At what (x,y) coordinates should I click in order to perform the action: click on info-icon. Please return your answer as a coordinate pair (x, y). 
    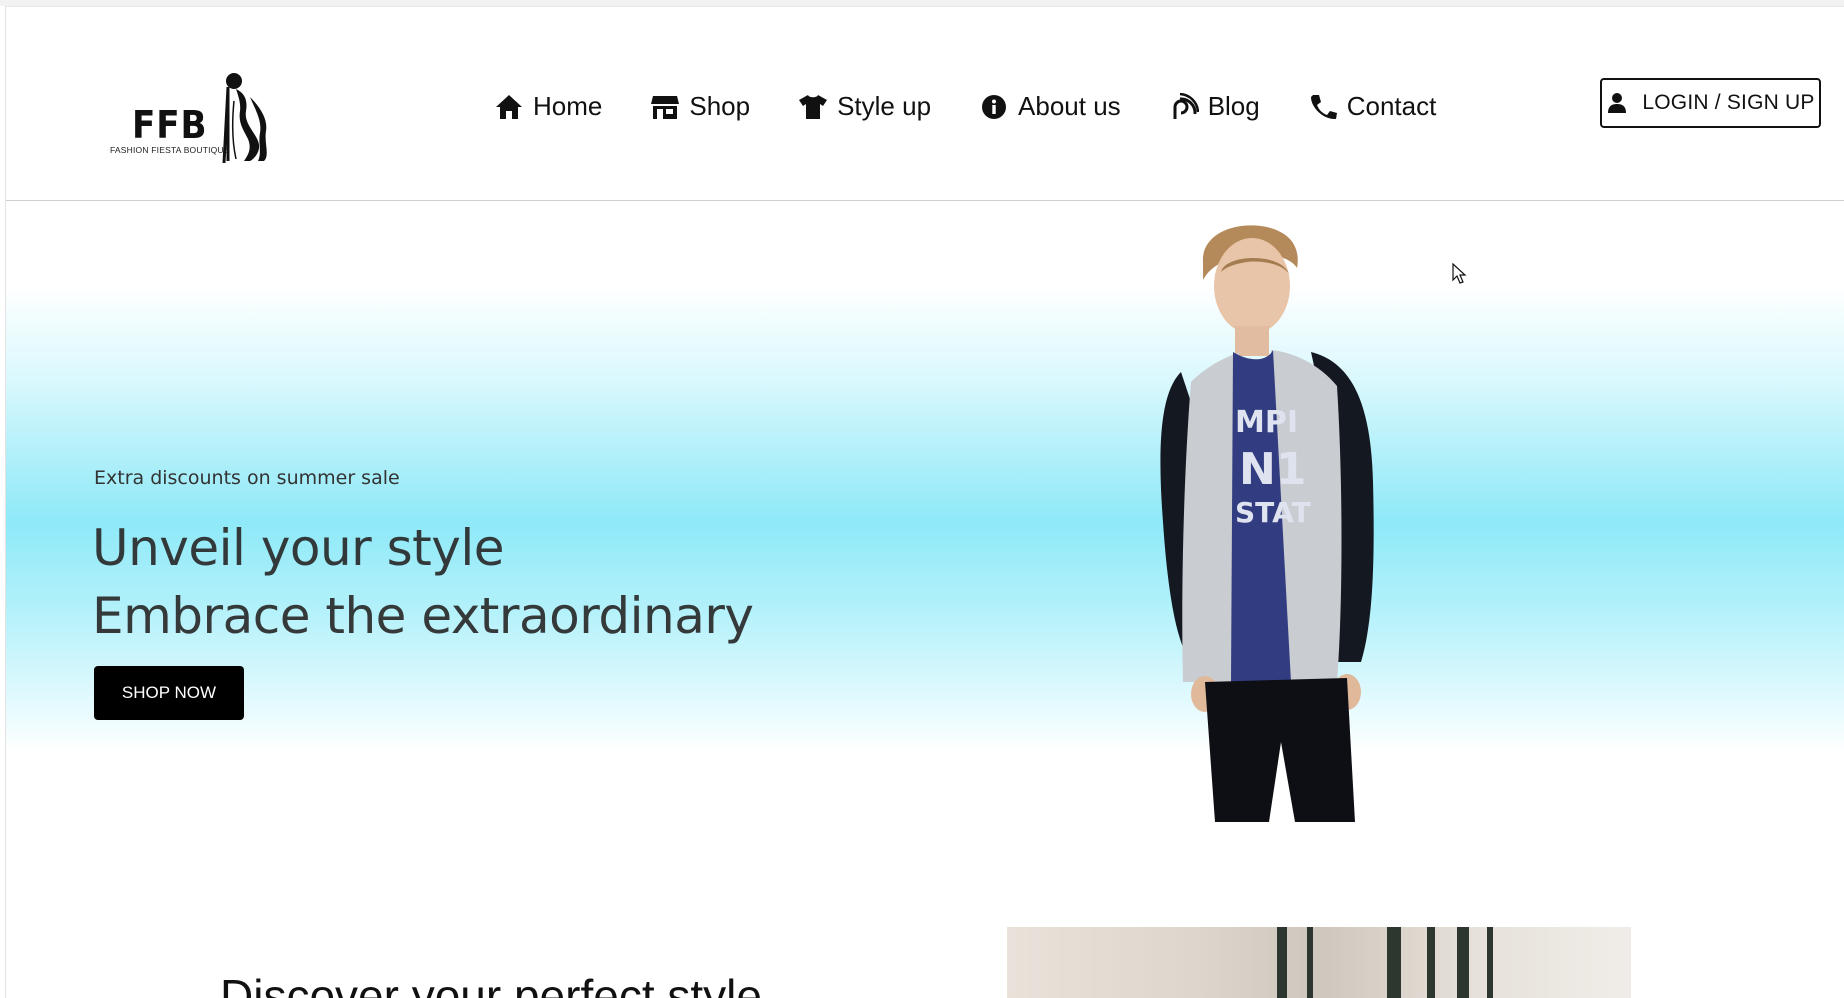
    Looking at the image, I should click on (994, 106).